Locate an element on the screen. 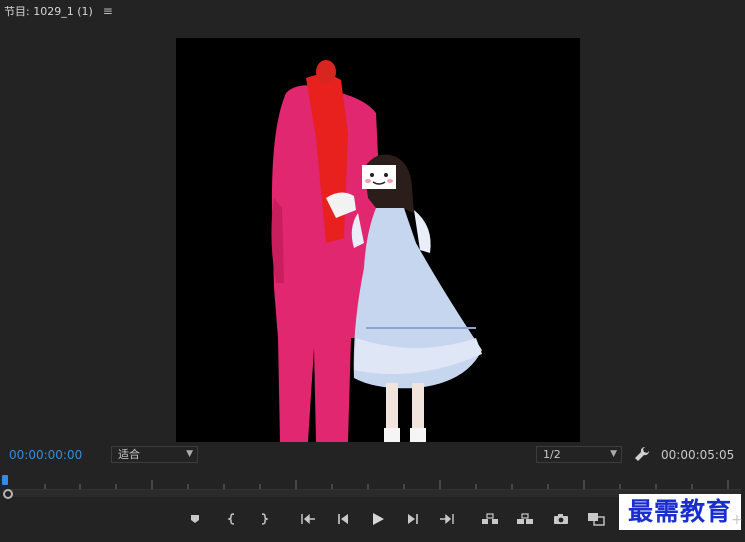 Image resolution: width=745 pixels, height=542 pixels. export-frame-icon is located at coordinates (561, 519).